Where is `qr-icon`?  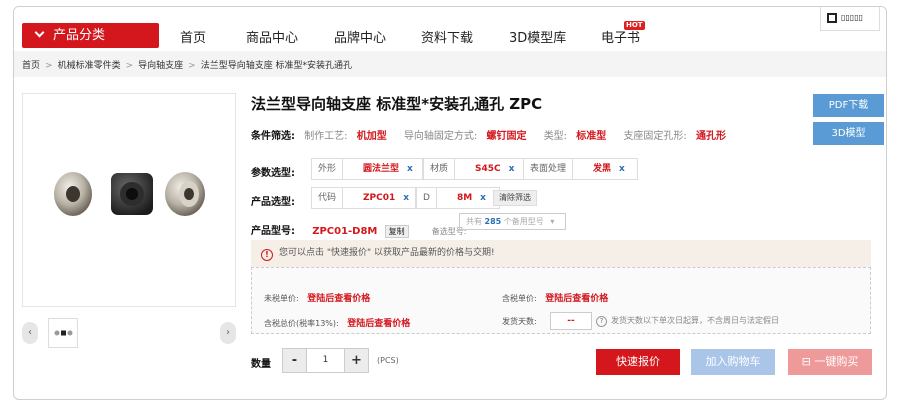 qr-icon is located at coordinates (832, 18).